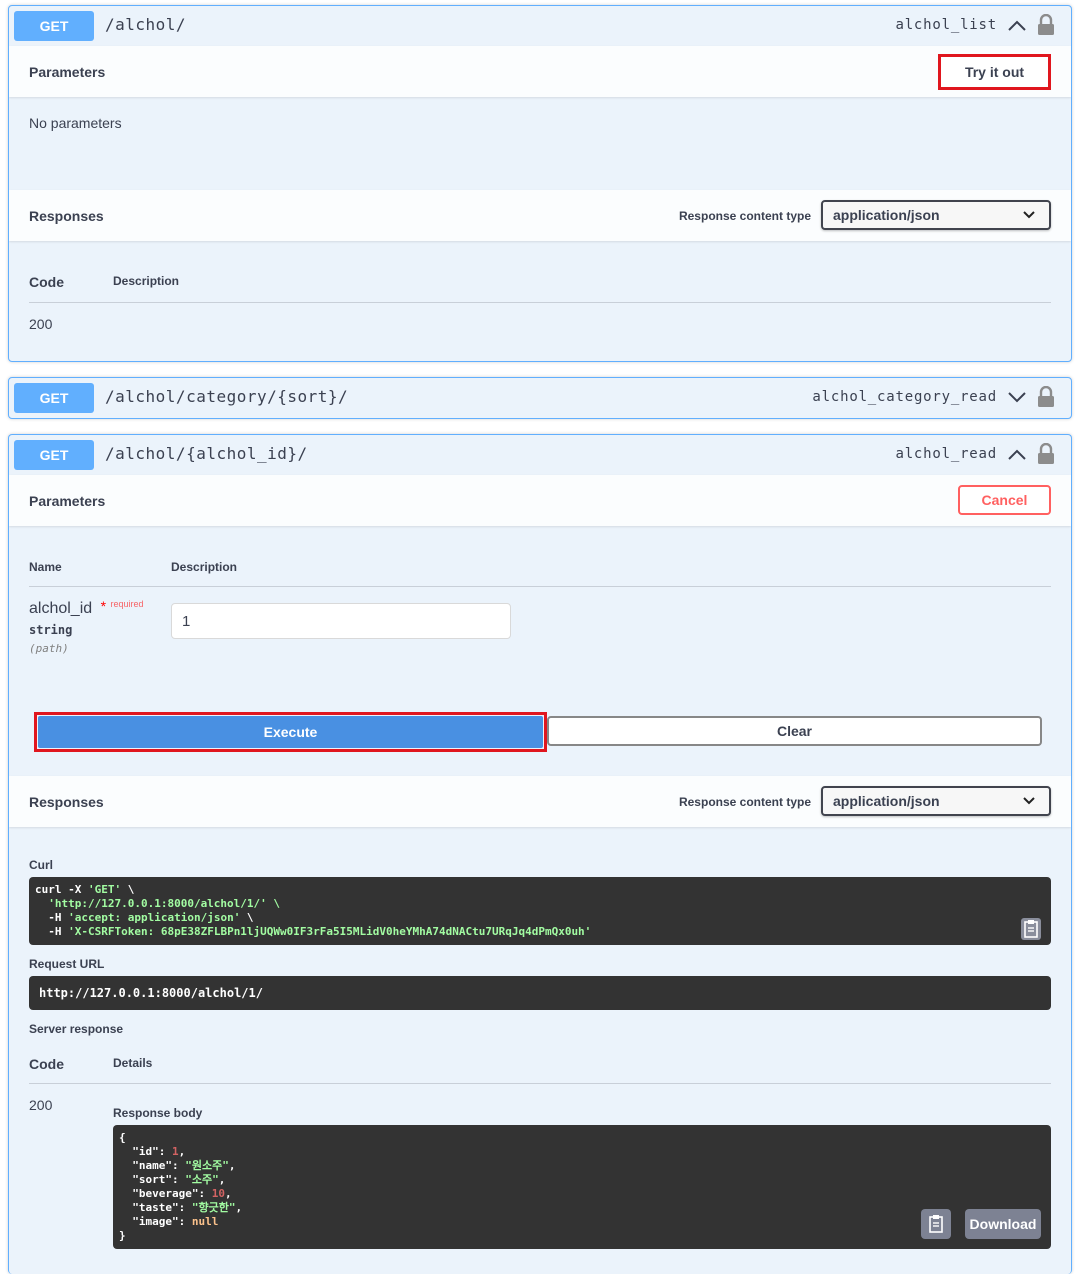  I want to click on copy-response-button, so click(936, 1224).